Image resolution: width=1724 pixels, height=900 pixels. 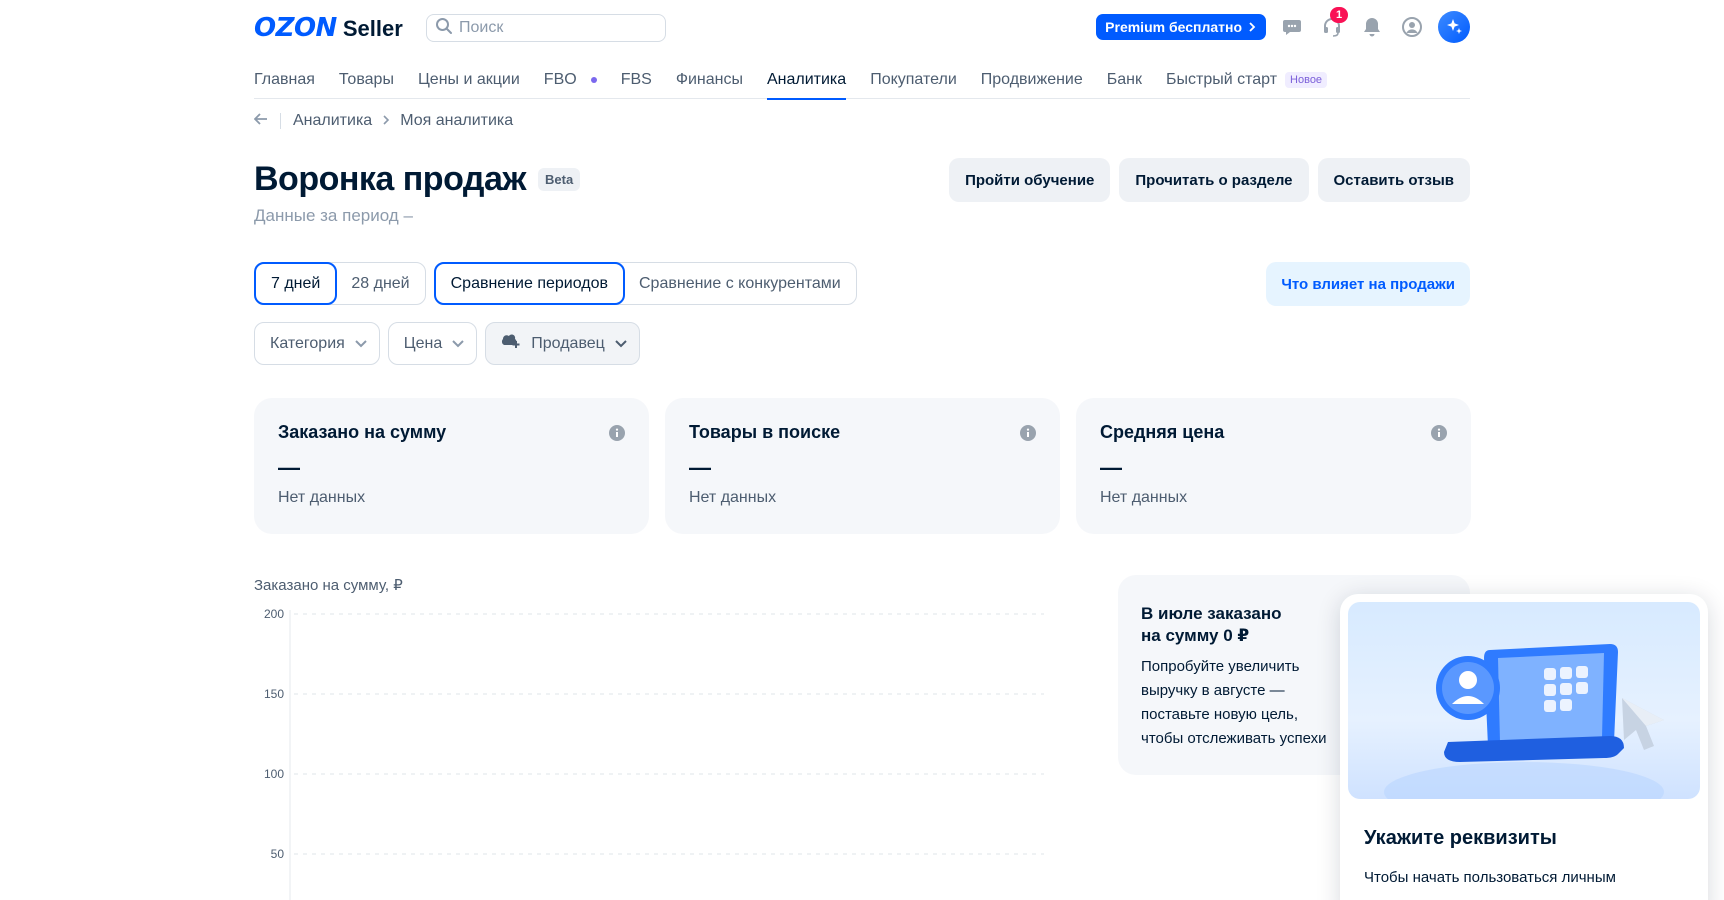 What do you see at coordinates (1222, 79) in the screenshot?
I see `nav-label: Быстрый старт` at bounding box center [1222, 79].